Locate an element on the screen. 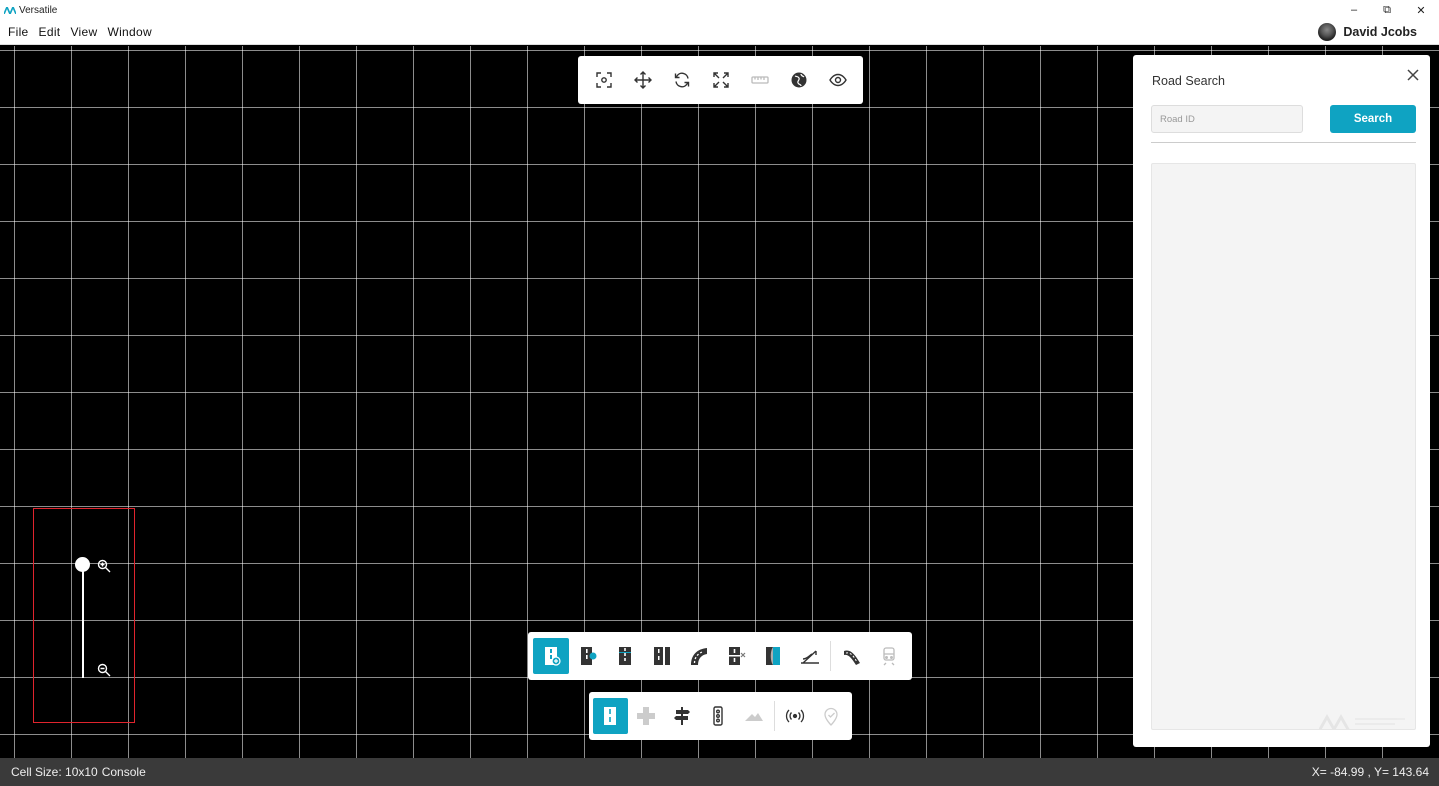 The height and width of the screenshot is (786, 1439). view-toolbar is located at coordinates (720, 80).